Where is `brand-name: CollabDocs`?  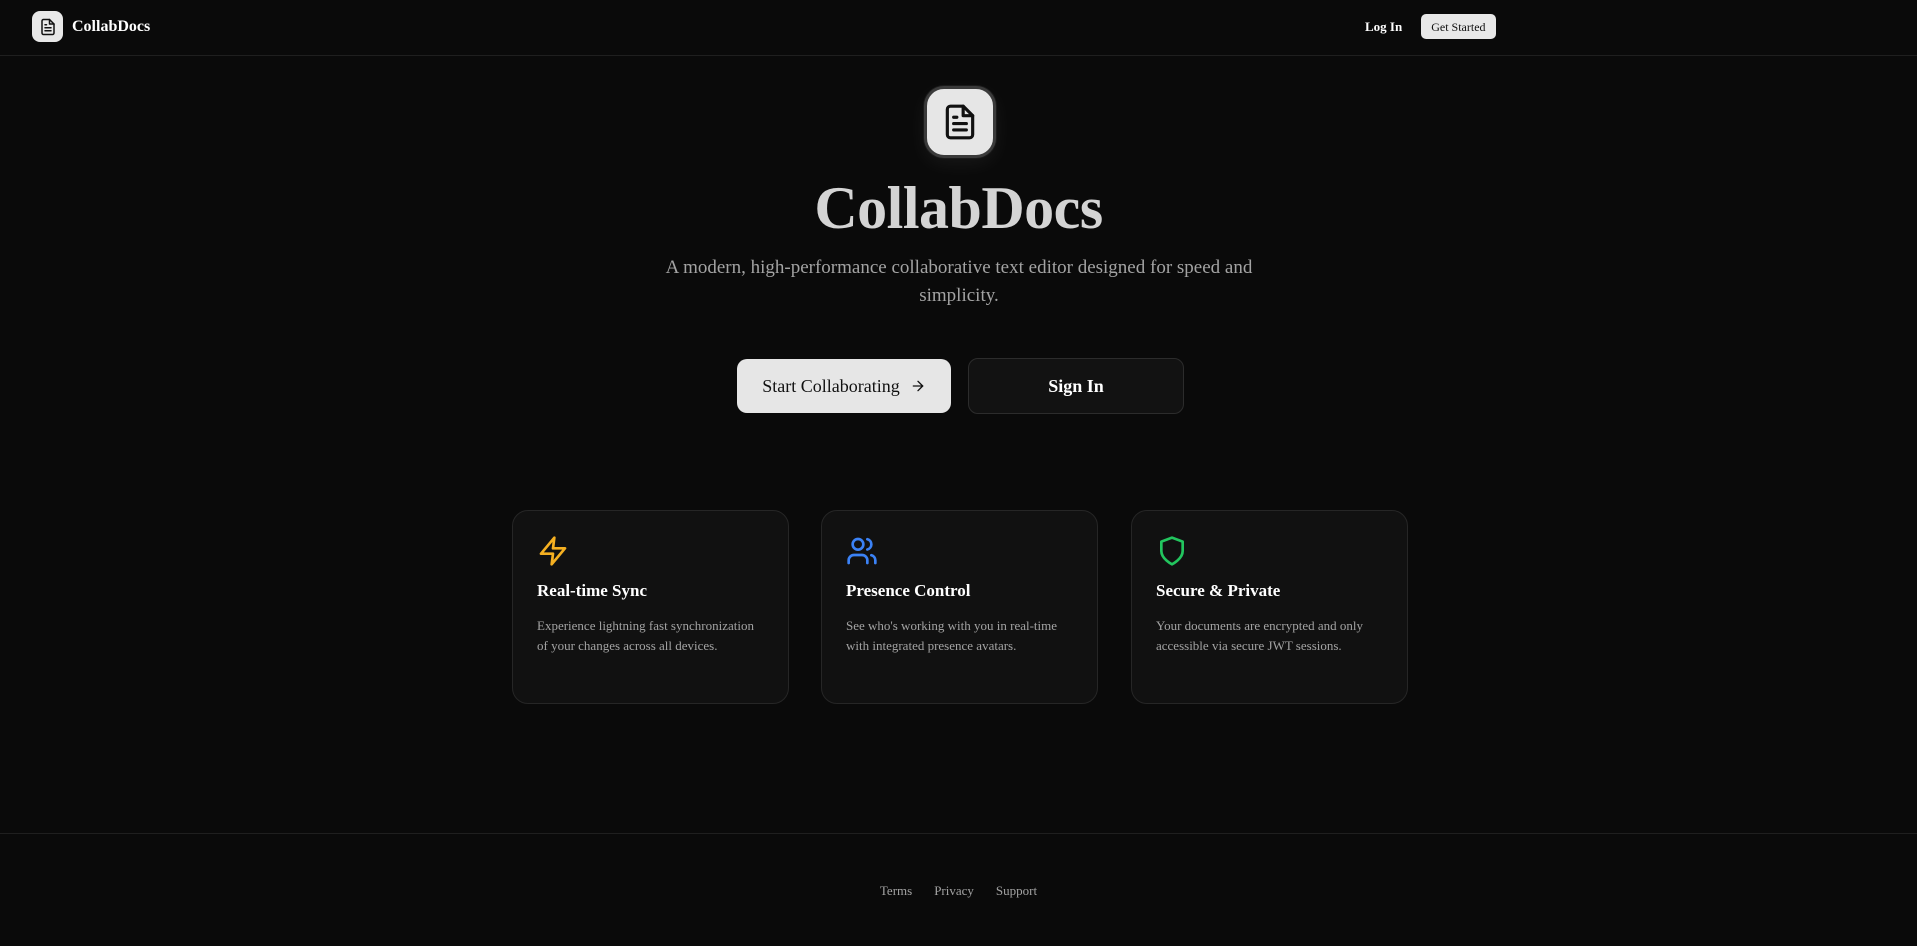 brand-name: CollabDocs is located at coordinates (111, 26).